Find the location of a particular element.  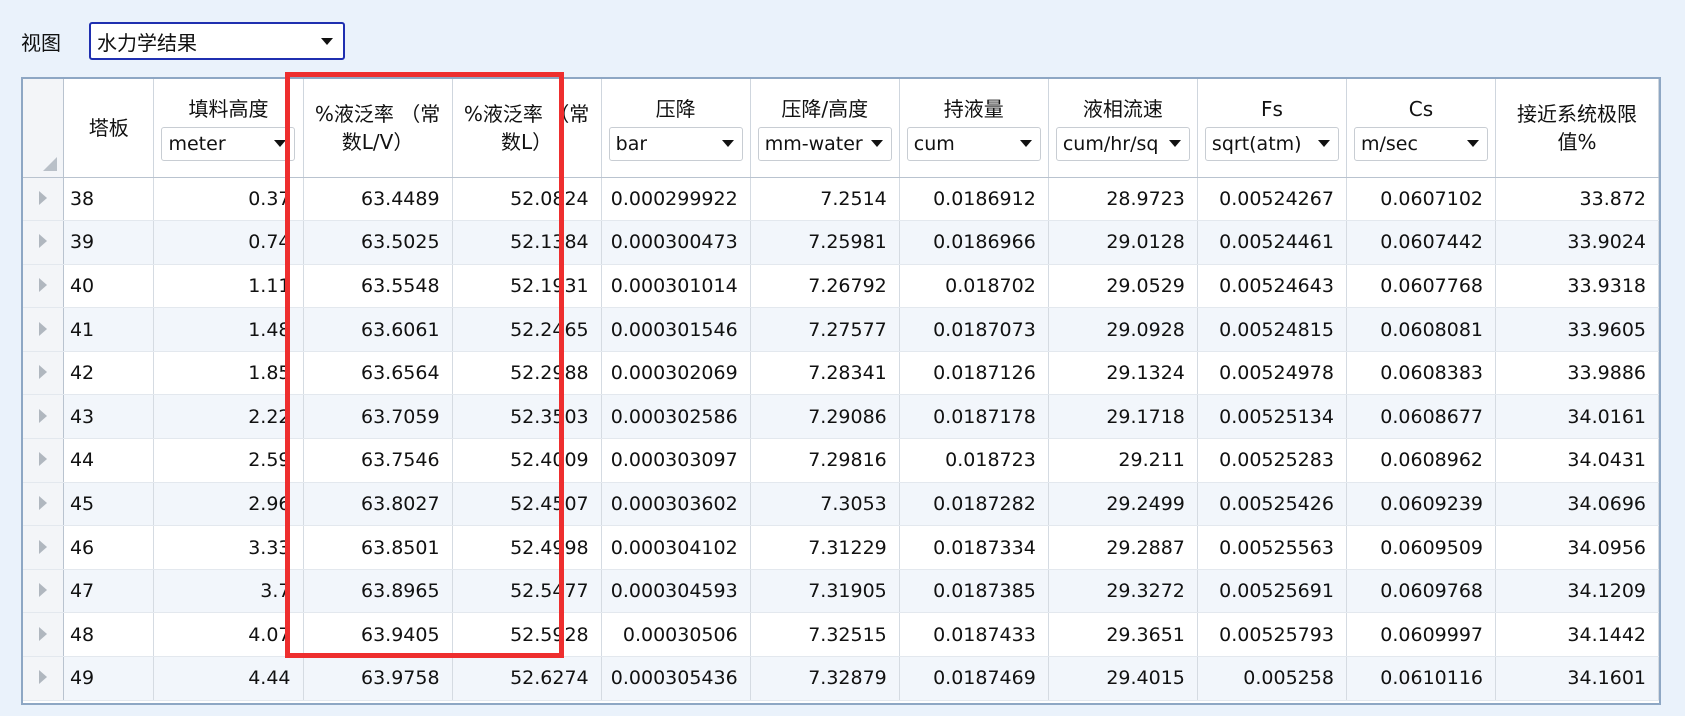

table-cell: 0.018702 is located at coordinates (974, 286).